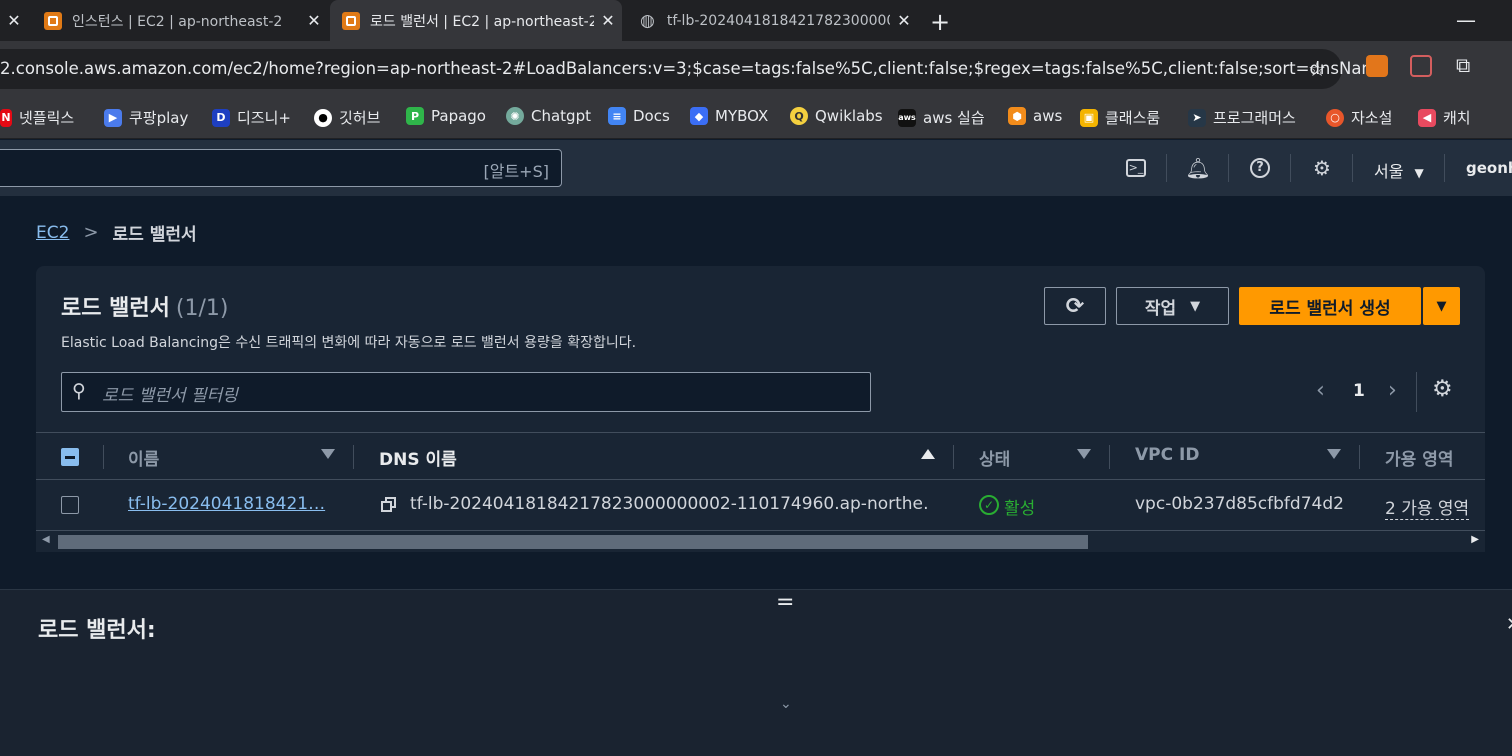 Image resolution: width=1512 pixels, height=756 pixels. What do you see at coordinates (1359, 391) in the screenshot?
I see `page-number: 1` at bounding box center [1359, 391].